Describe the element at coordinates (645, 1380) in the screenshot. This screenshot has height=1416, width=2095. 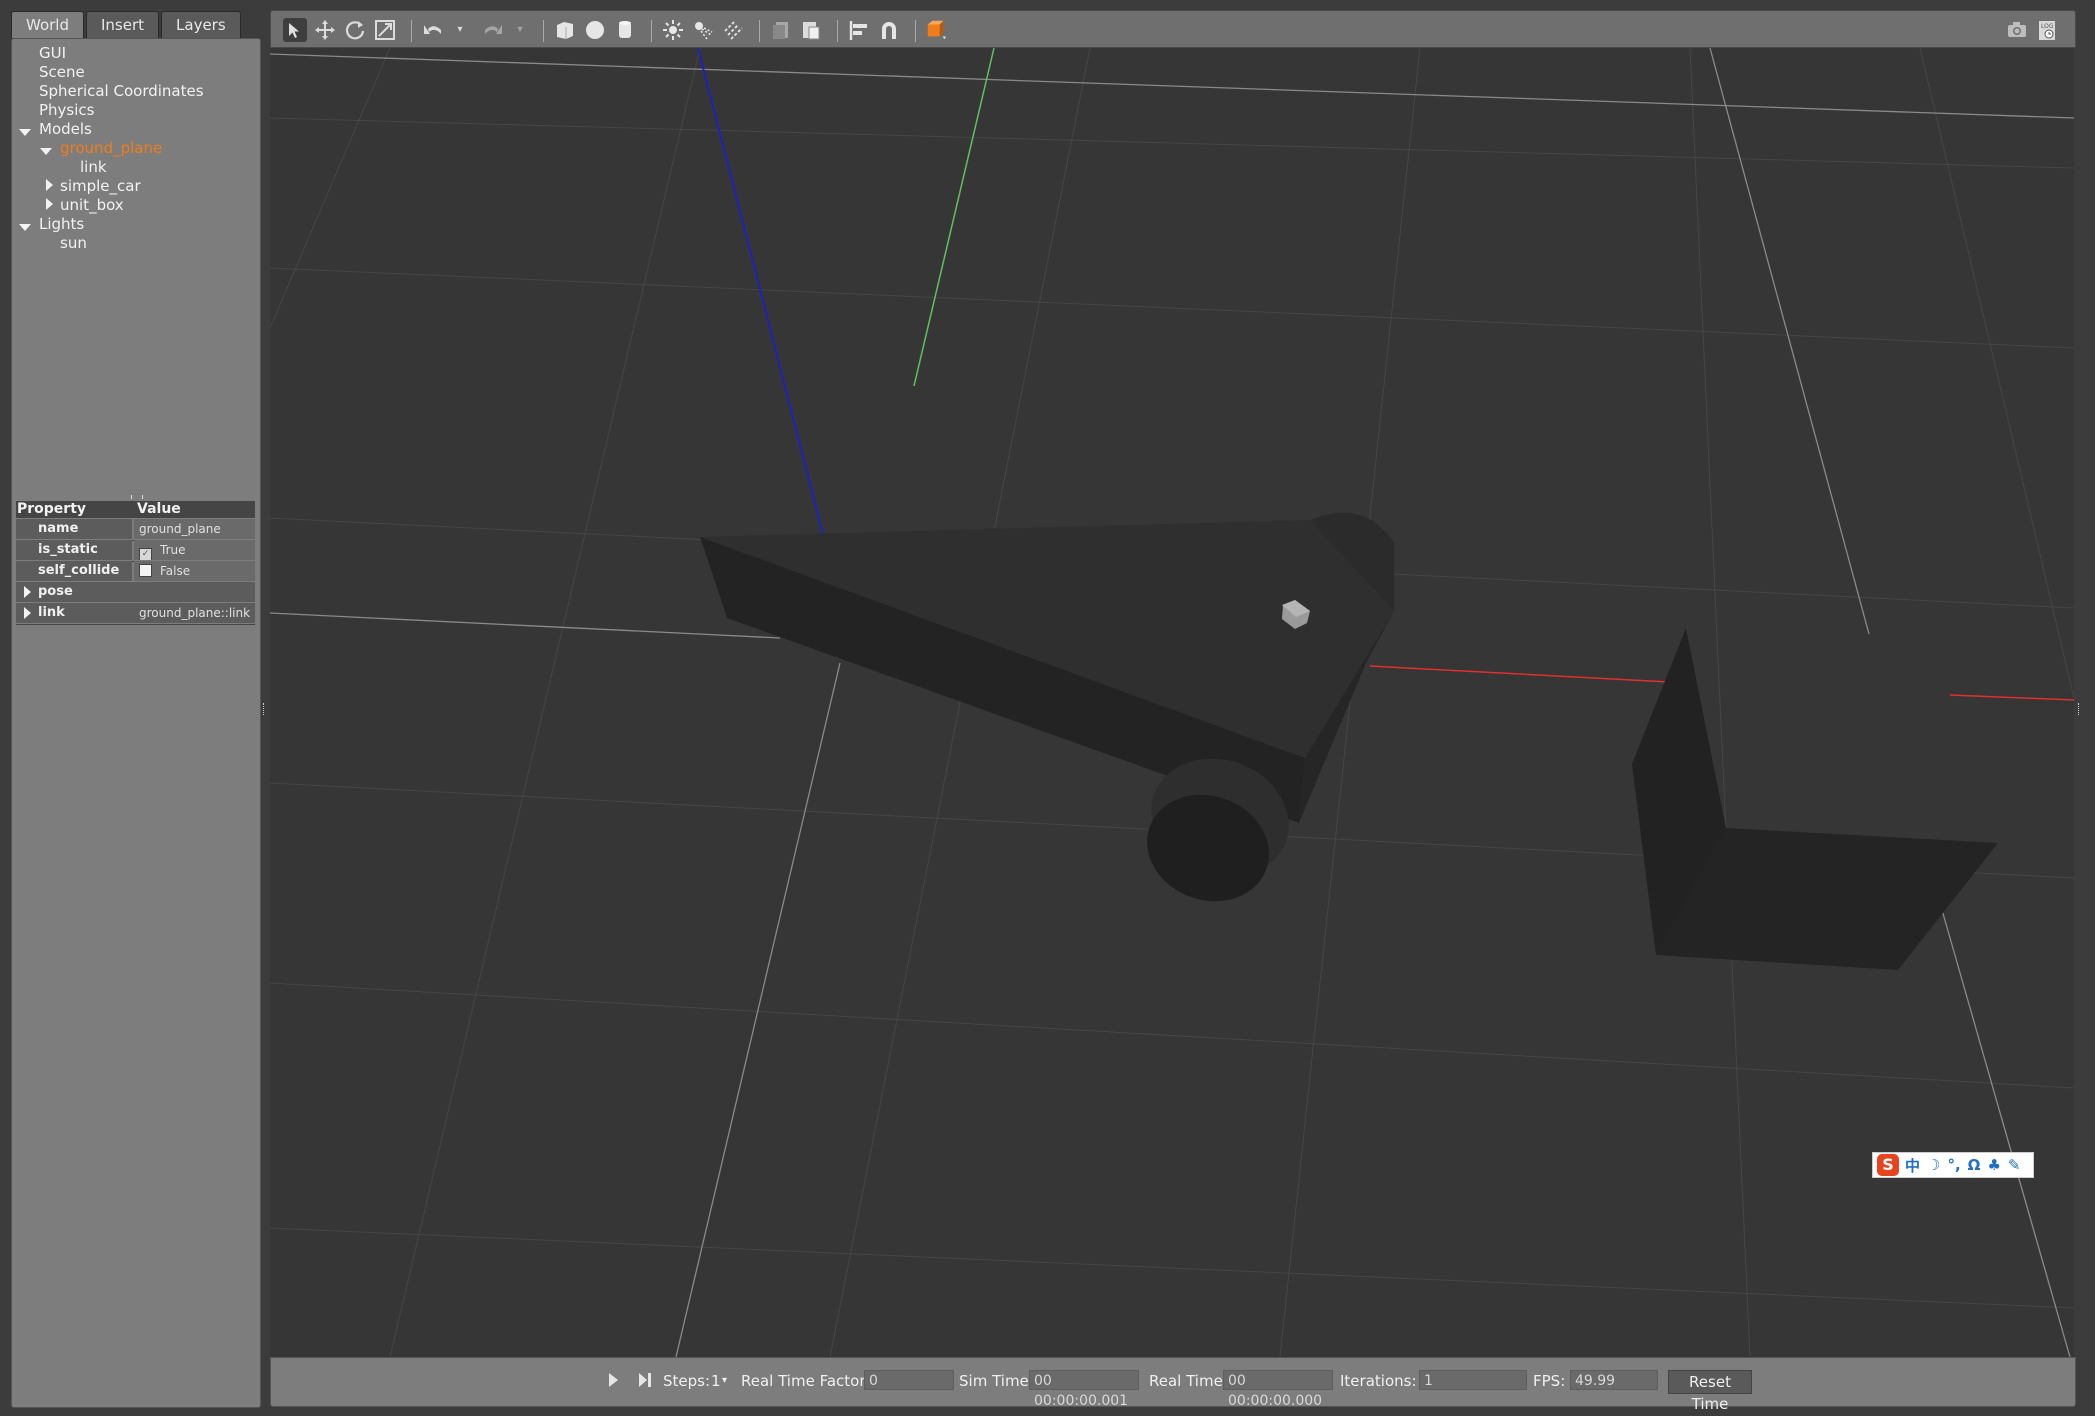
I see `step-icon` at that location.